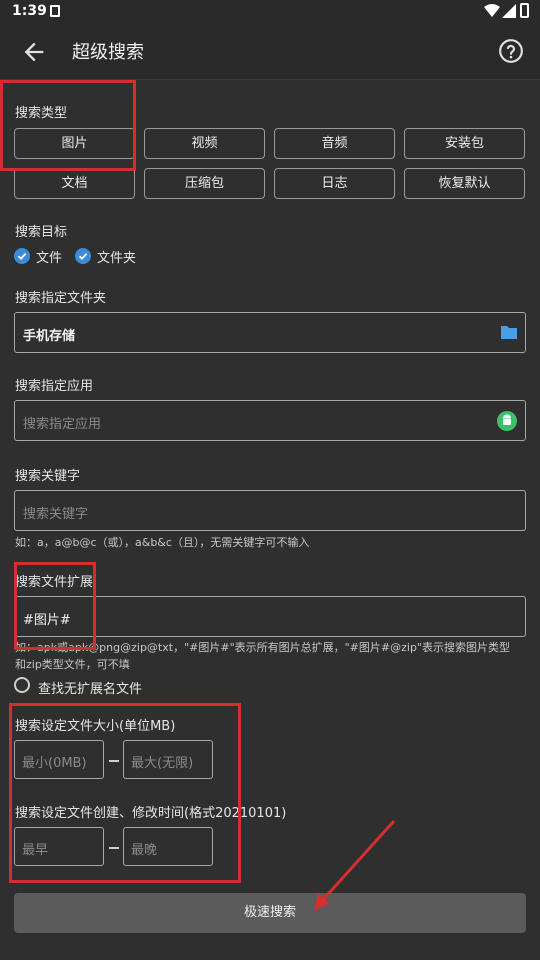 The height and width of the screenshot is (960, 540). I want to click on type-chip-archives: 压缩包, so click(204, 183).